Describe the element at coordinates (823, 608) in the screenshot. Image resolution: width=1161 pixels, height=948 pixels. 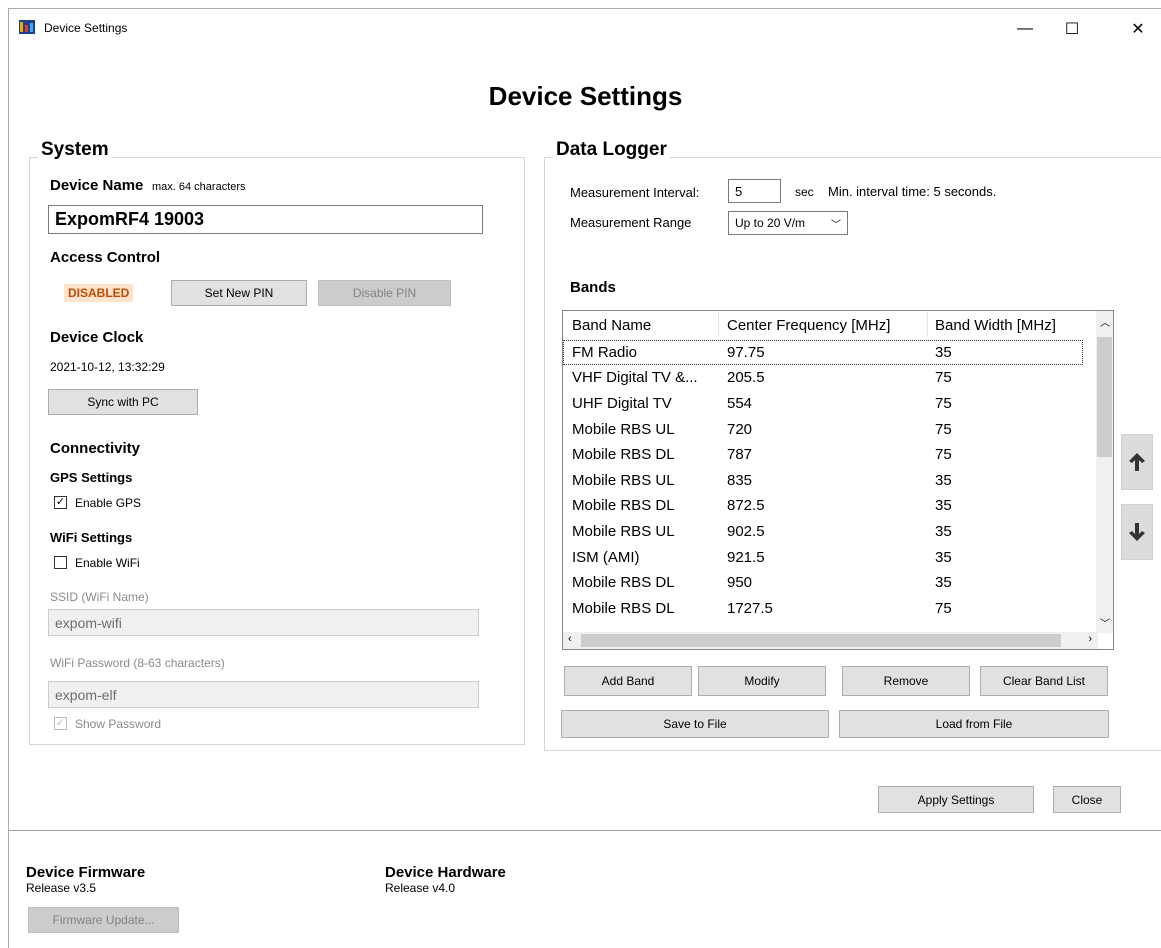
I see `table-row: Mobile RBS DL 1727.5 75` at that location.